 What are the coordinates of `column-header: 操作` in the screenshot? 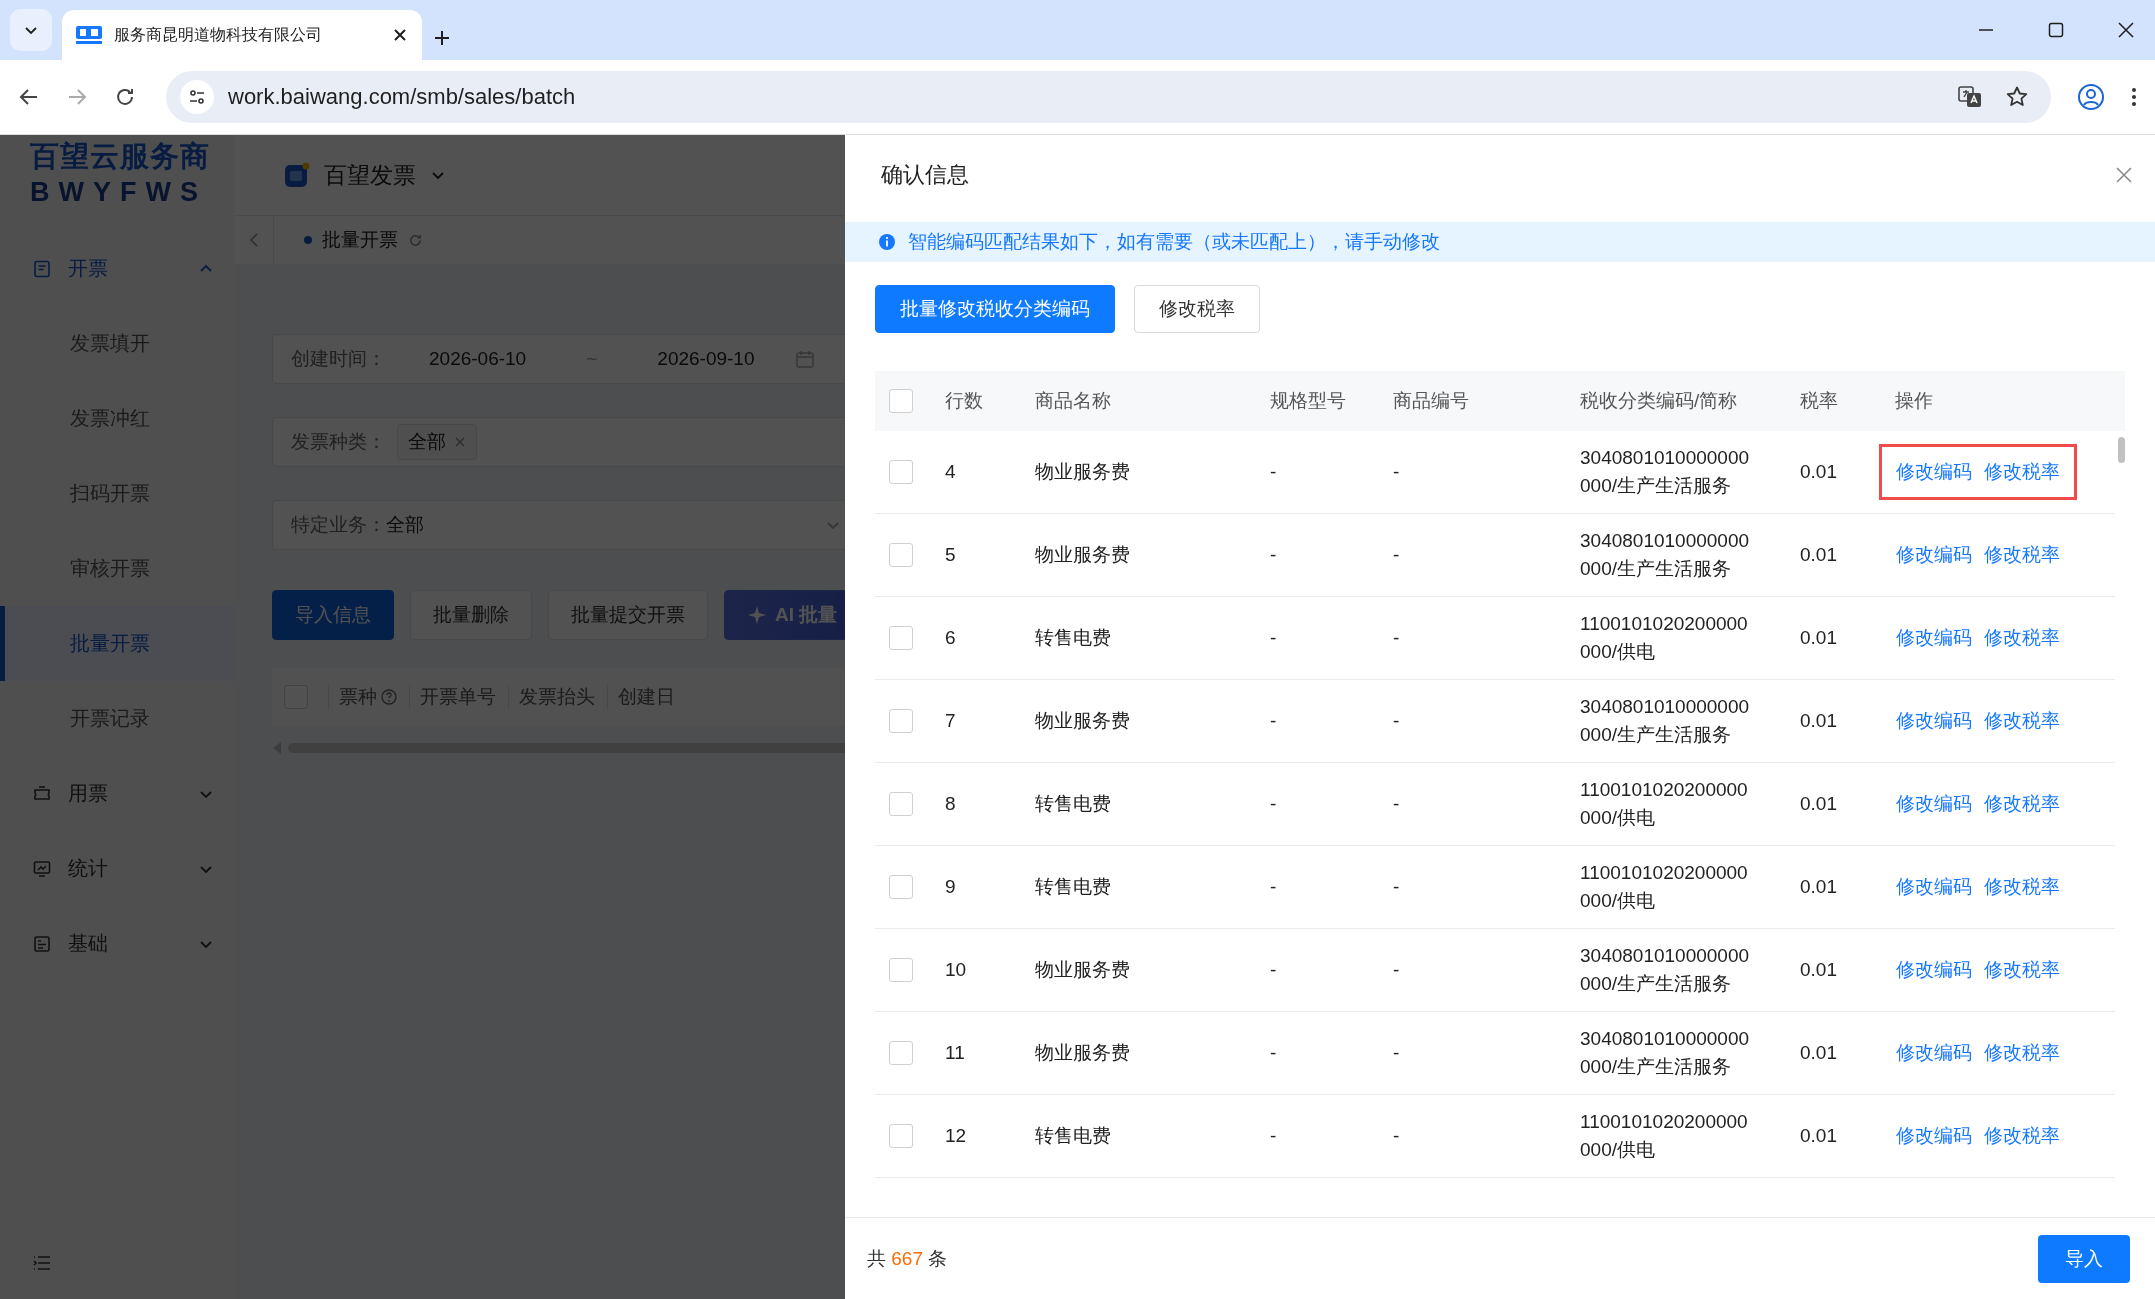 It's located at (1914, 401).